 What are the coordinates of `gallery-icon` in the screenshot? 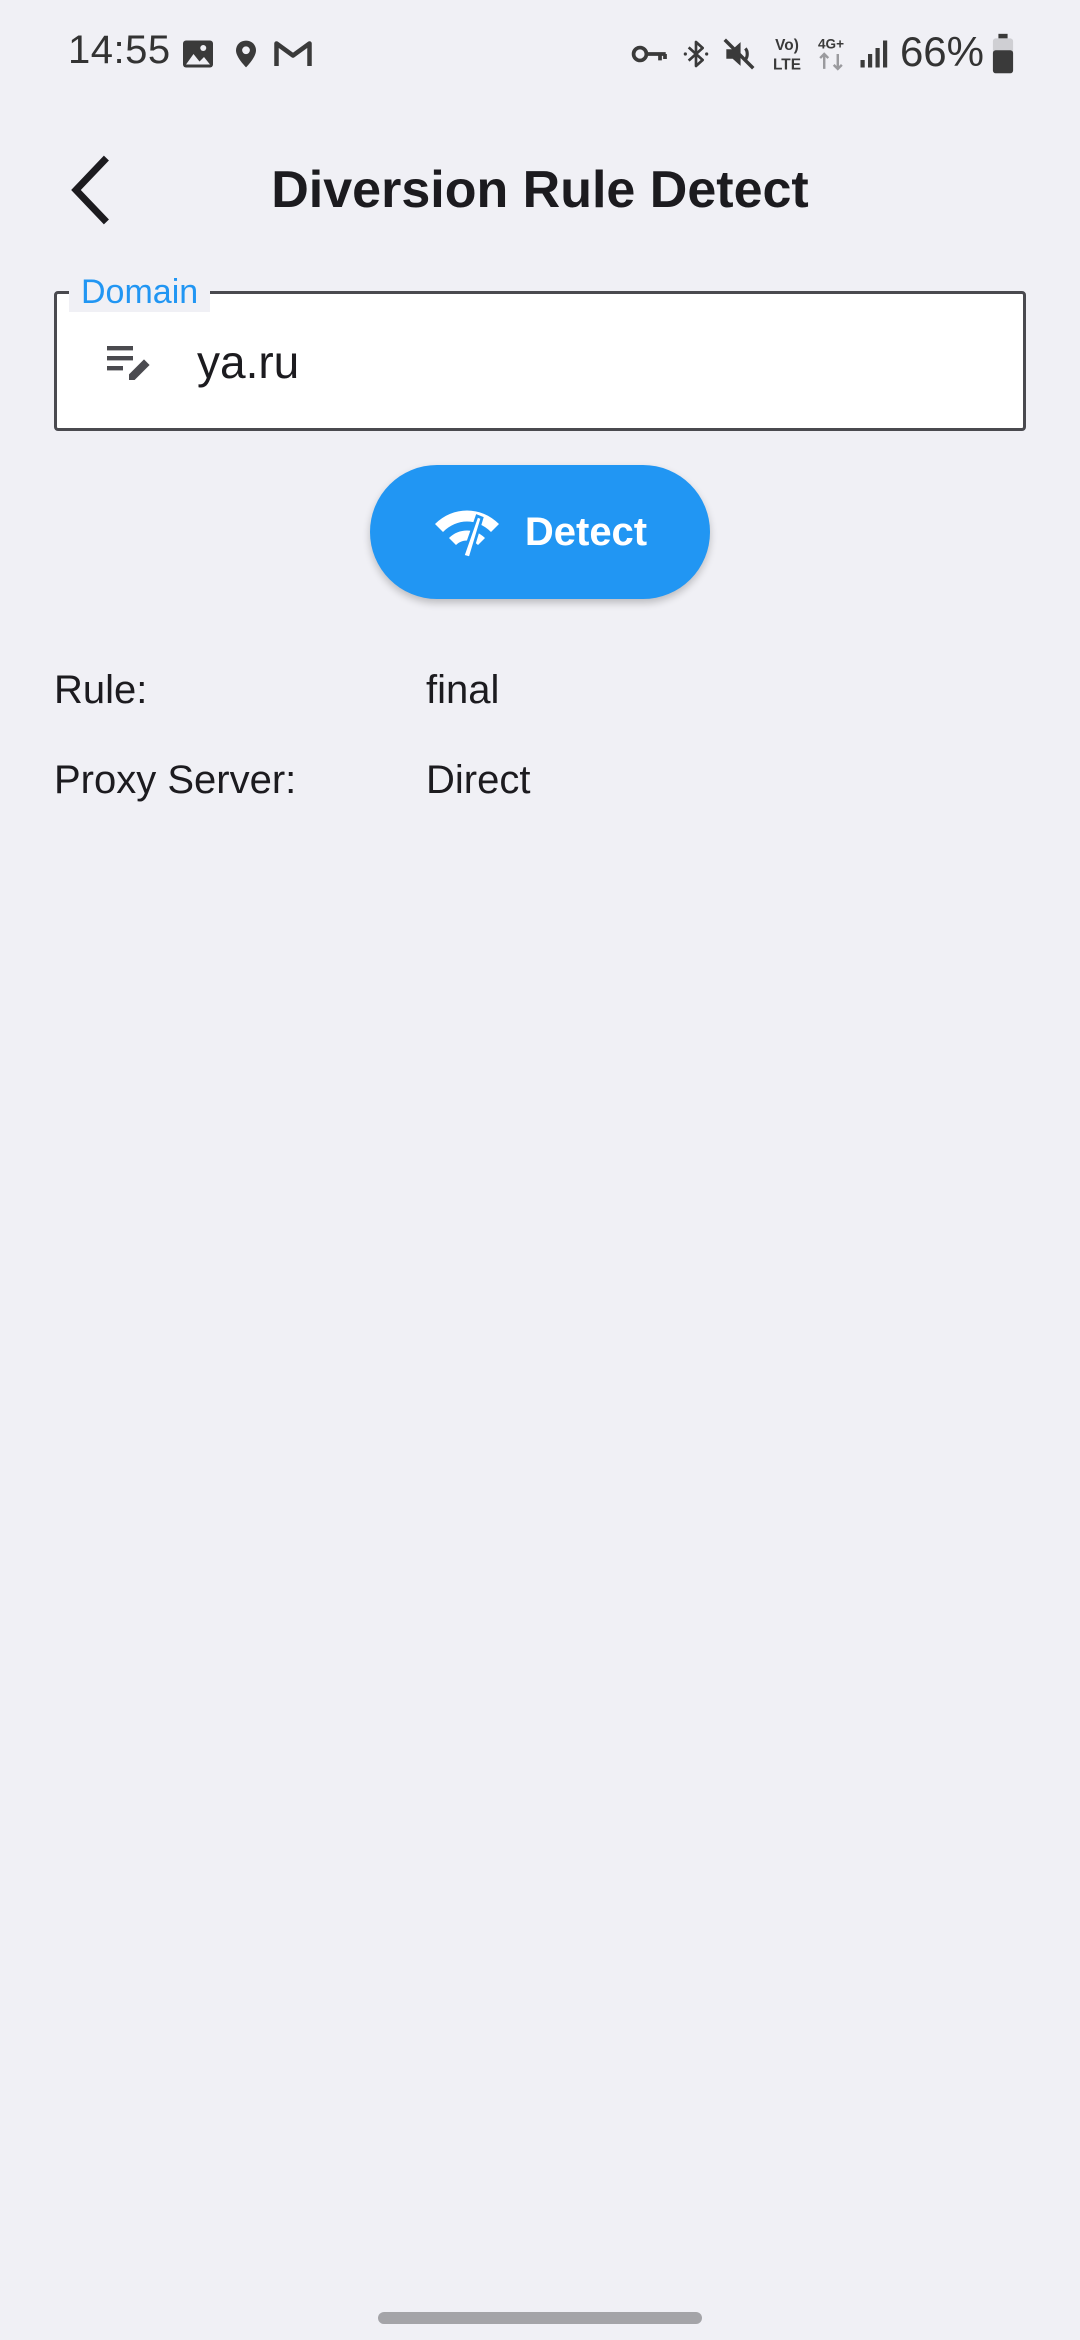 It's located at (198, 54).